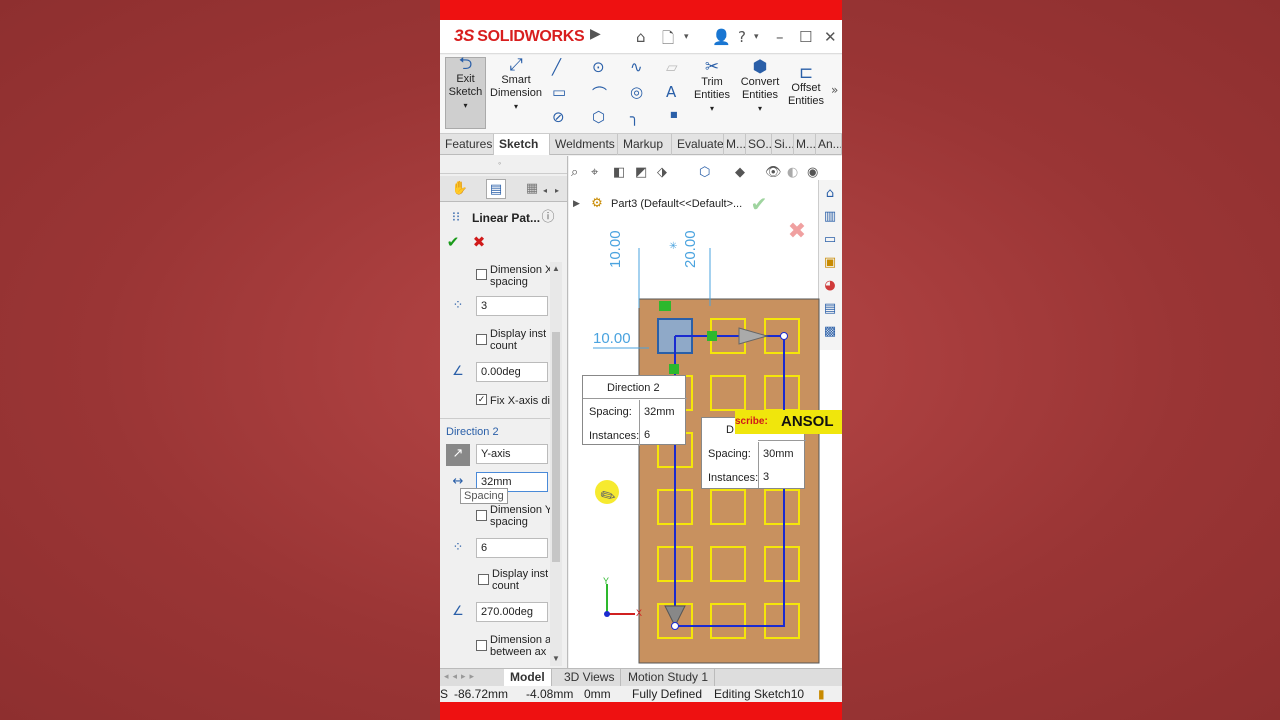  What do you see at coordinates (712, 87) in the screenshot?
I see `trim-entities-button: ✂ Trim Entities ▾` at bounding box center [712, 87].